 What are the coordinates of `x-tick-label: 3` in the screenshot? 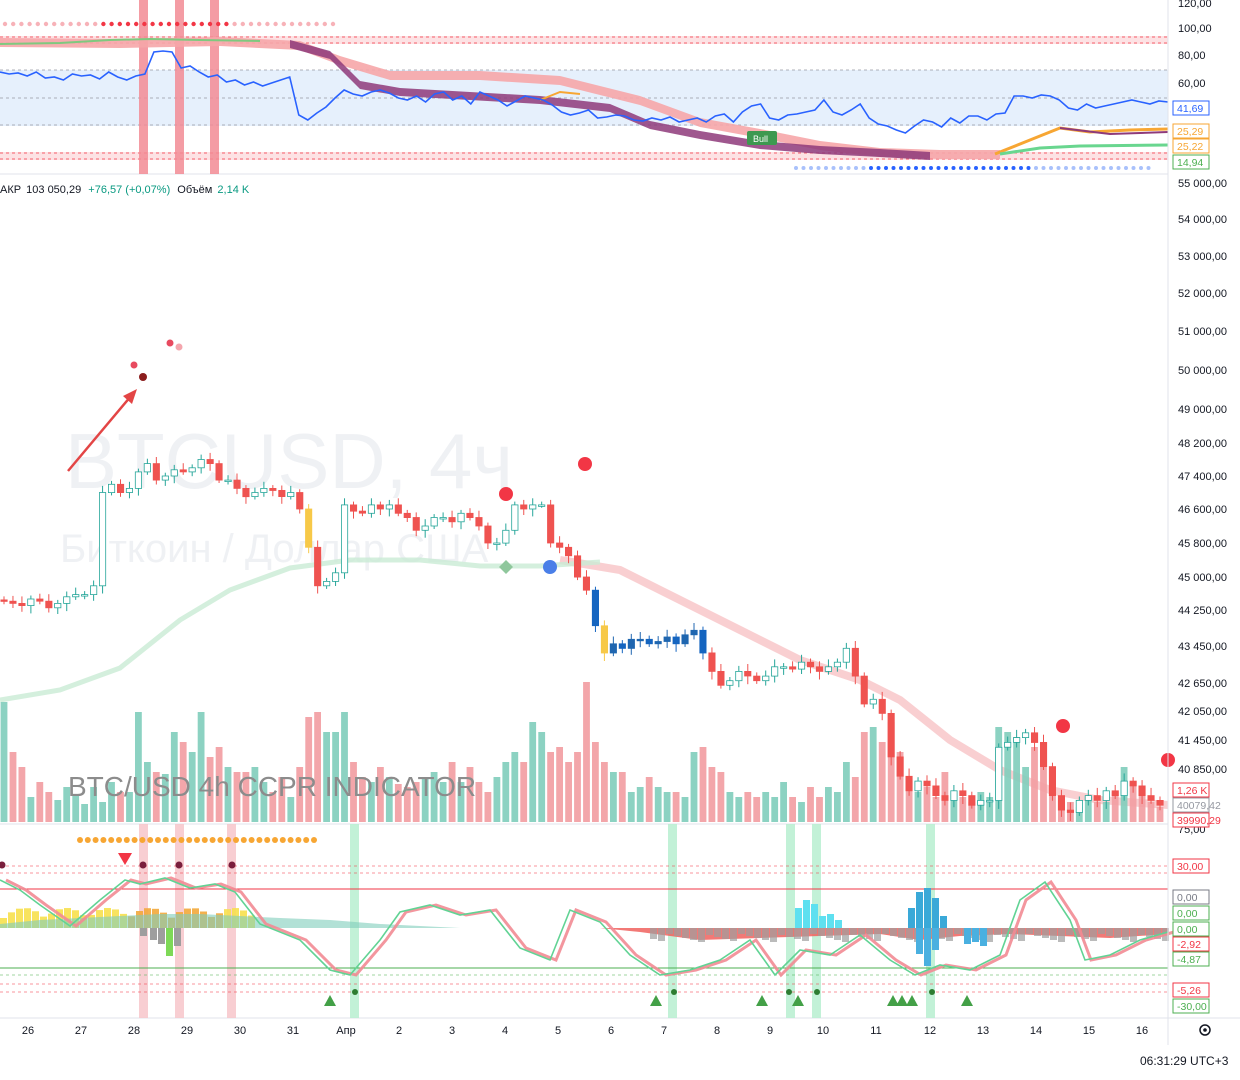 It's located at (452, 1031).